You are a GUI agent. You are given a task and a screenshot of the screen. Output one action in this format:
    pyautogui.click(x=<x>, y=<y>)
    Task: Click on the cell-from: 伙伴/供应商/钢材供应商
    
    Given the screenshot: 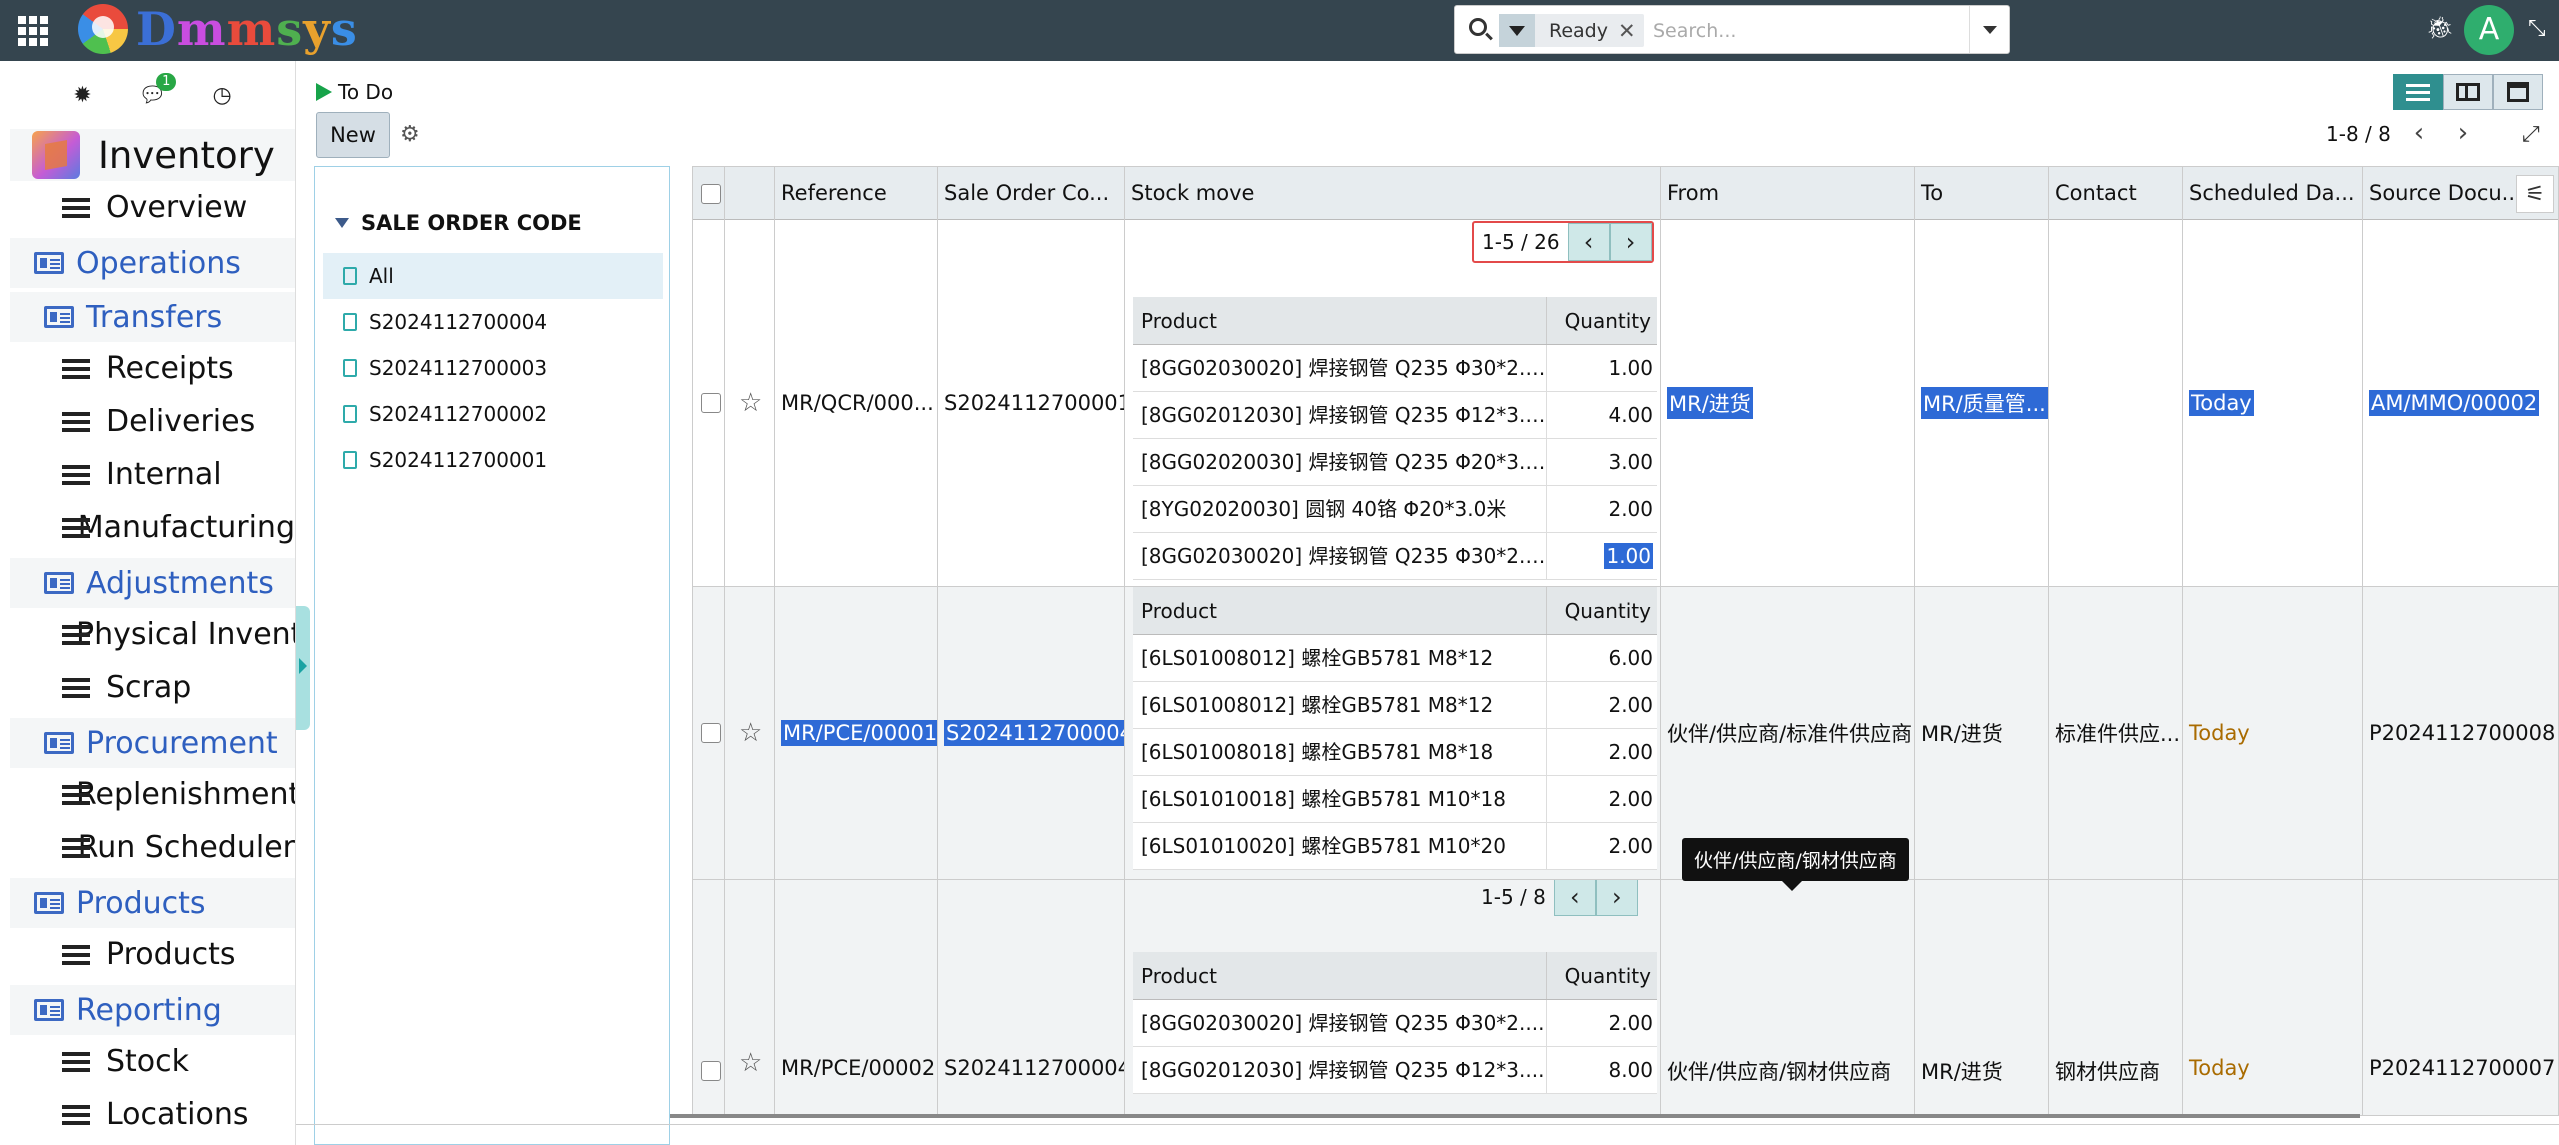 What is the action you would take?
    pyautogui.click(x=1788, y=997)
    